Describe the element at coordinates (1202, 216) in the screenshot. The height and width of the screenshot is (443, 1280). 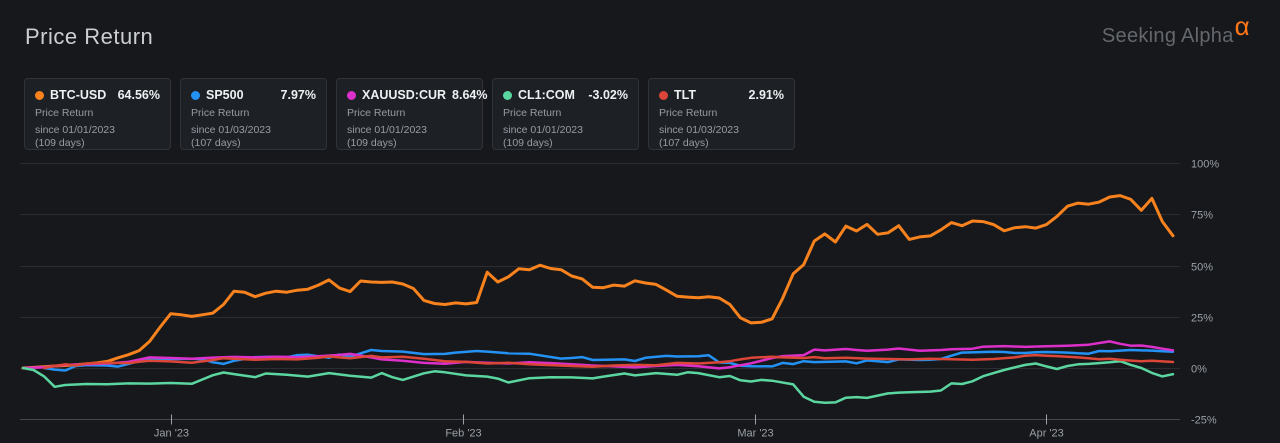
I see `y-axis-label: 75%` at that location.